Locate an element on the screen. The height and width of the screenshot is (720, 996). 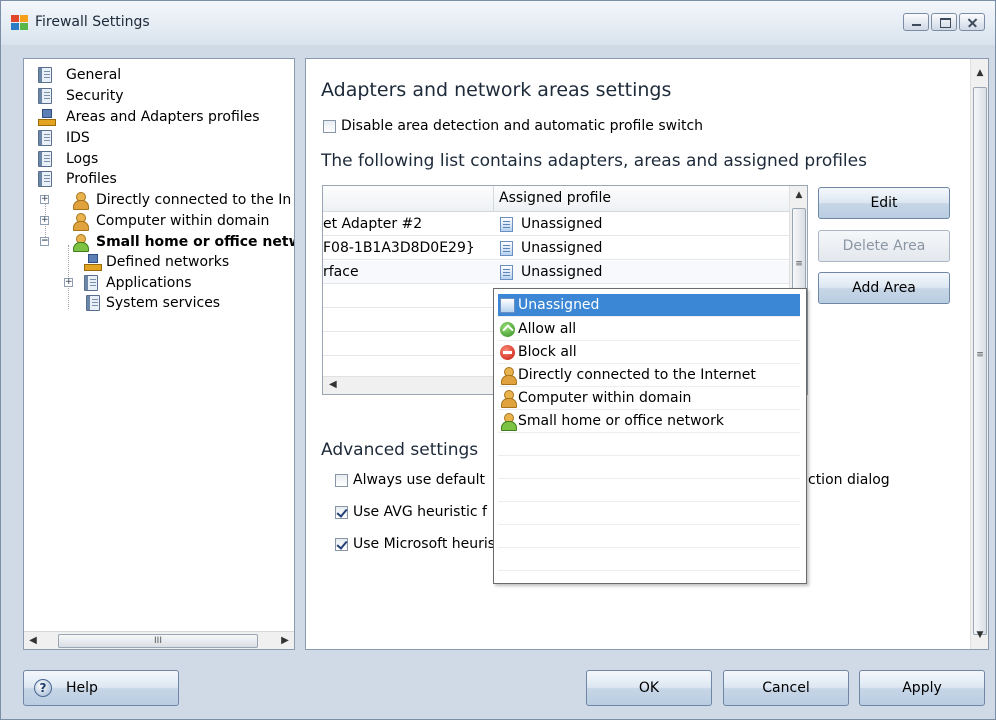
option-label: Unassigned is located at coordinates (559, 305).